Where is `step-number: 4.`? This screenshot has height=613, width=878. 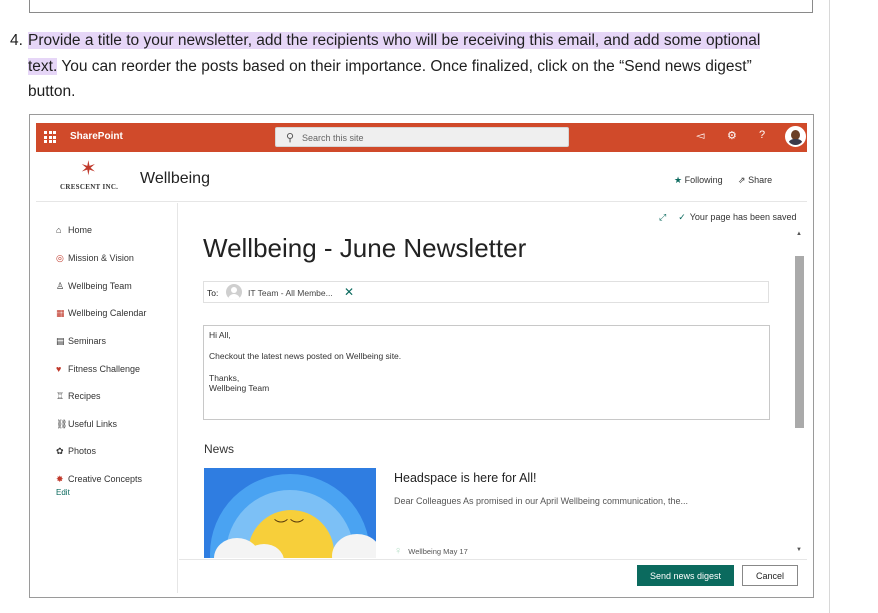
step-number: 4. is located at coordinates (16, 40).